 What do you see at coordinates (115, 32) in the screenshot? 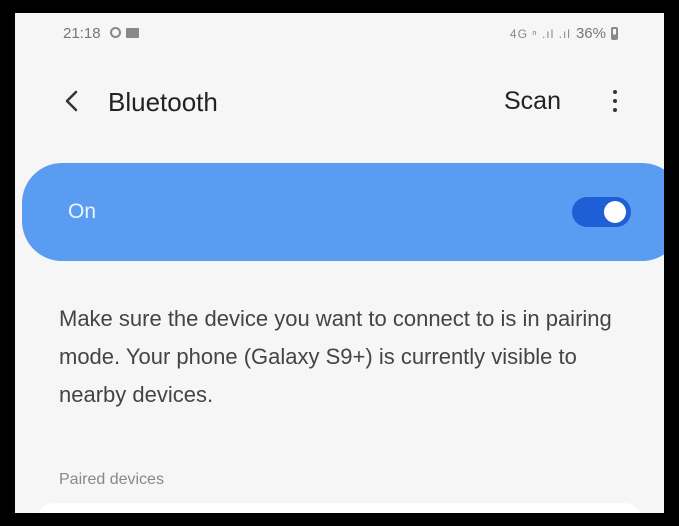
I see `whatsapp-icon` at bounding box center [115, 32].